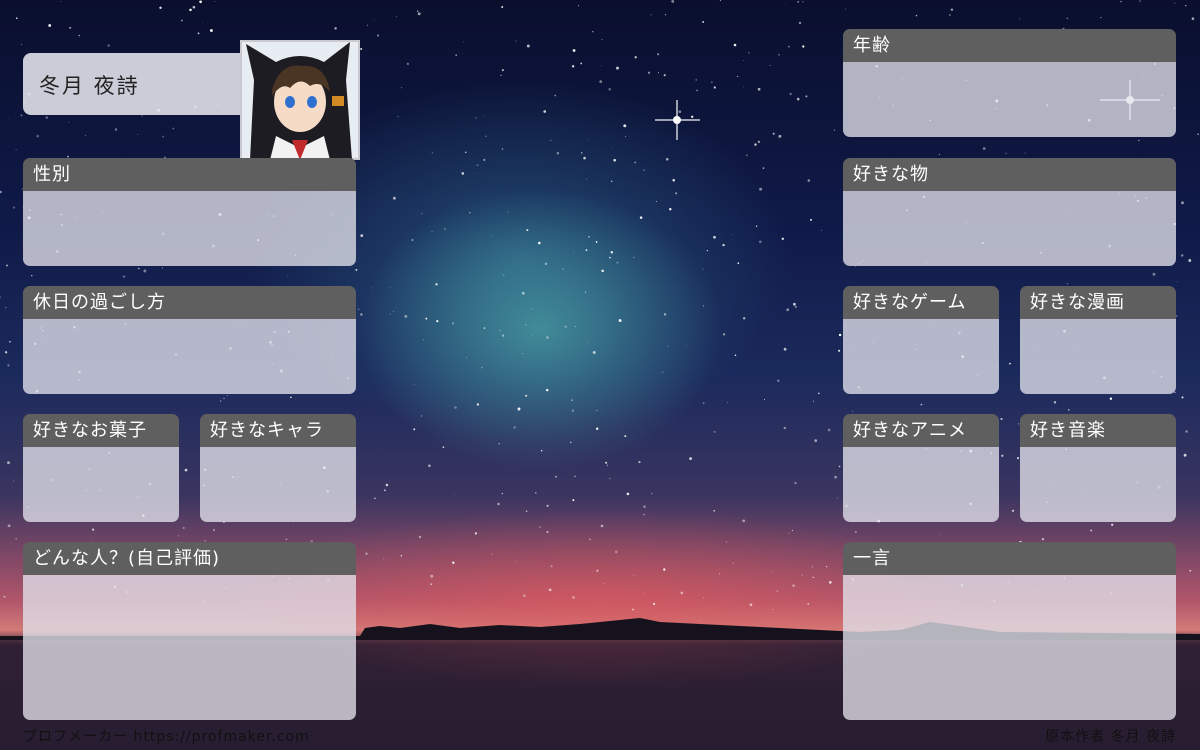 This screenshot has width=1200, height=750. I want to click on panel-self-eval-field, so click(189, 647).